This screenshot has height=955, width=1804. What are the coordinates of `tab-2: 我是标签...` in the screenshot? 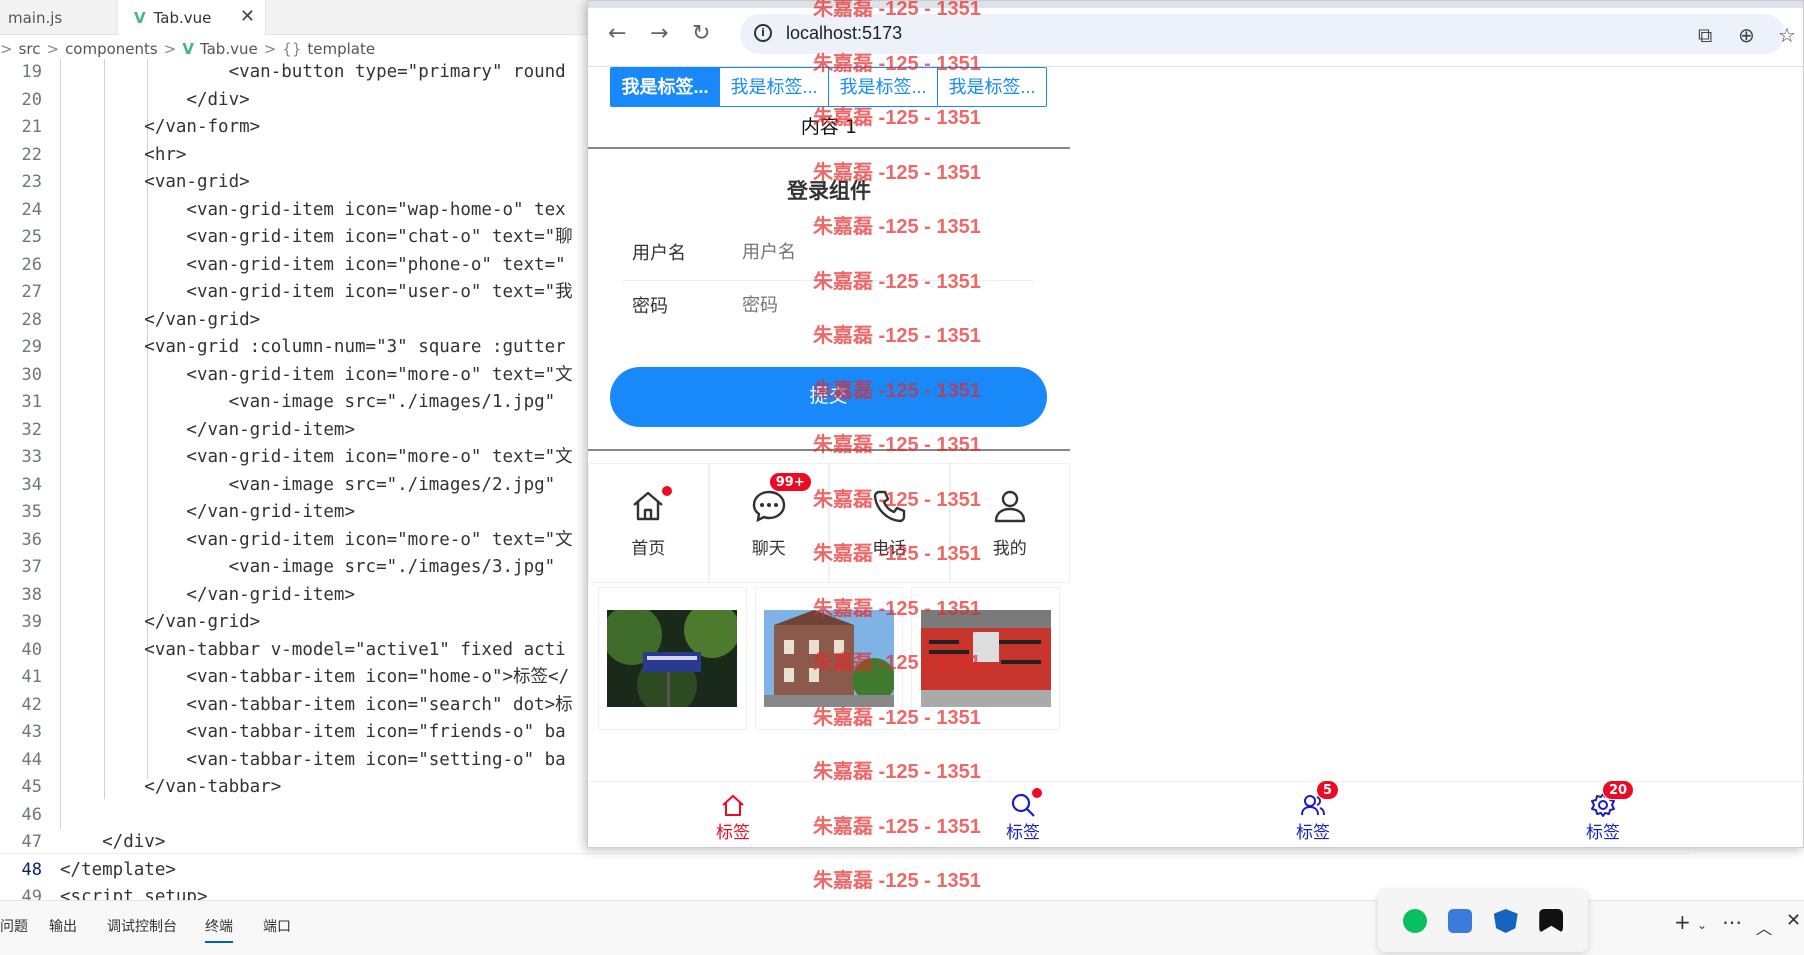 It's located at (774, 87).